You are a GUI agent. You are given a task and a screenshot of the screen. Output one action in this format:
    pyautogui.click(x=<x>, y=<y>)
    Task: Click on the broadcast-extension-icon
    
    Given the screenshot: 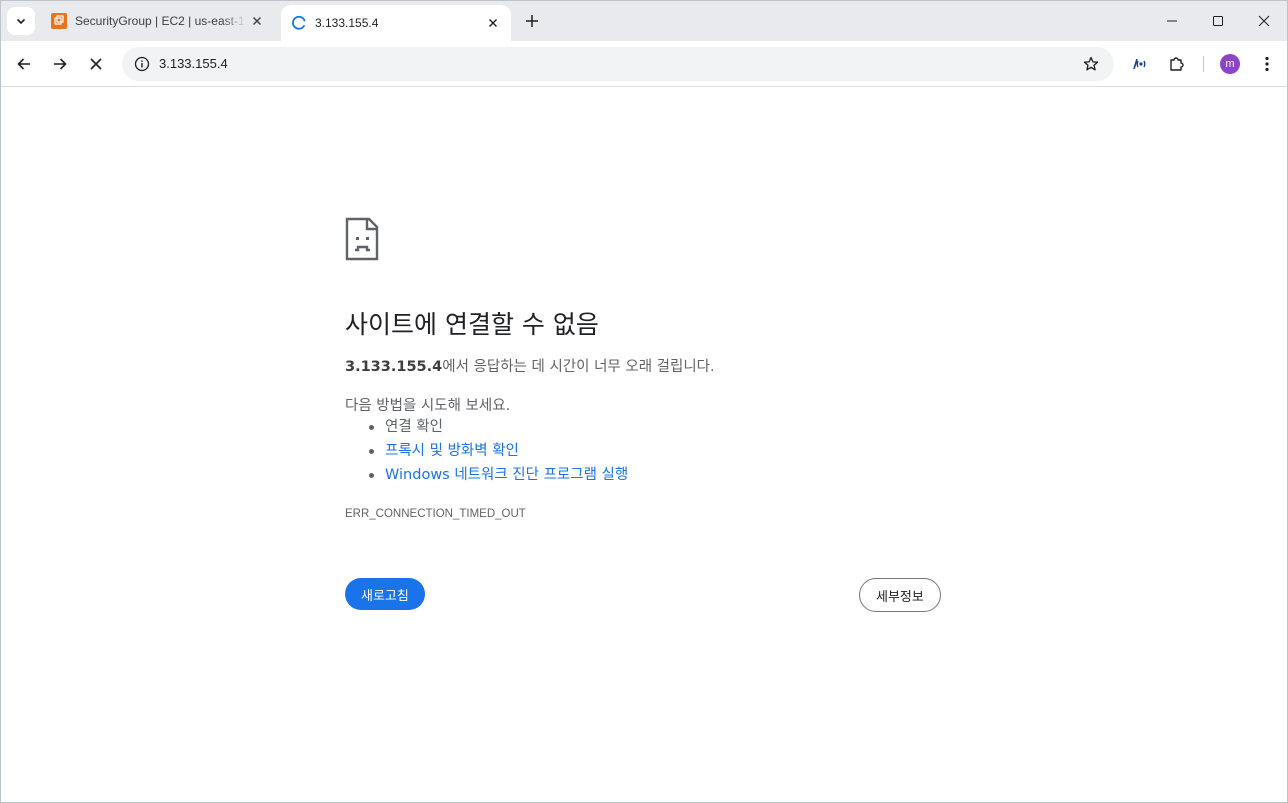 What is the action you would take?
    pyautogui.click(x=1140, y=64)
    